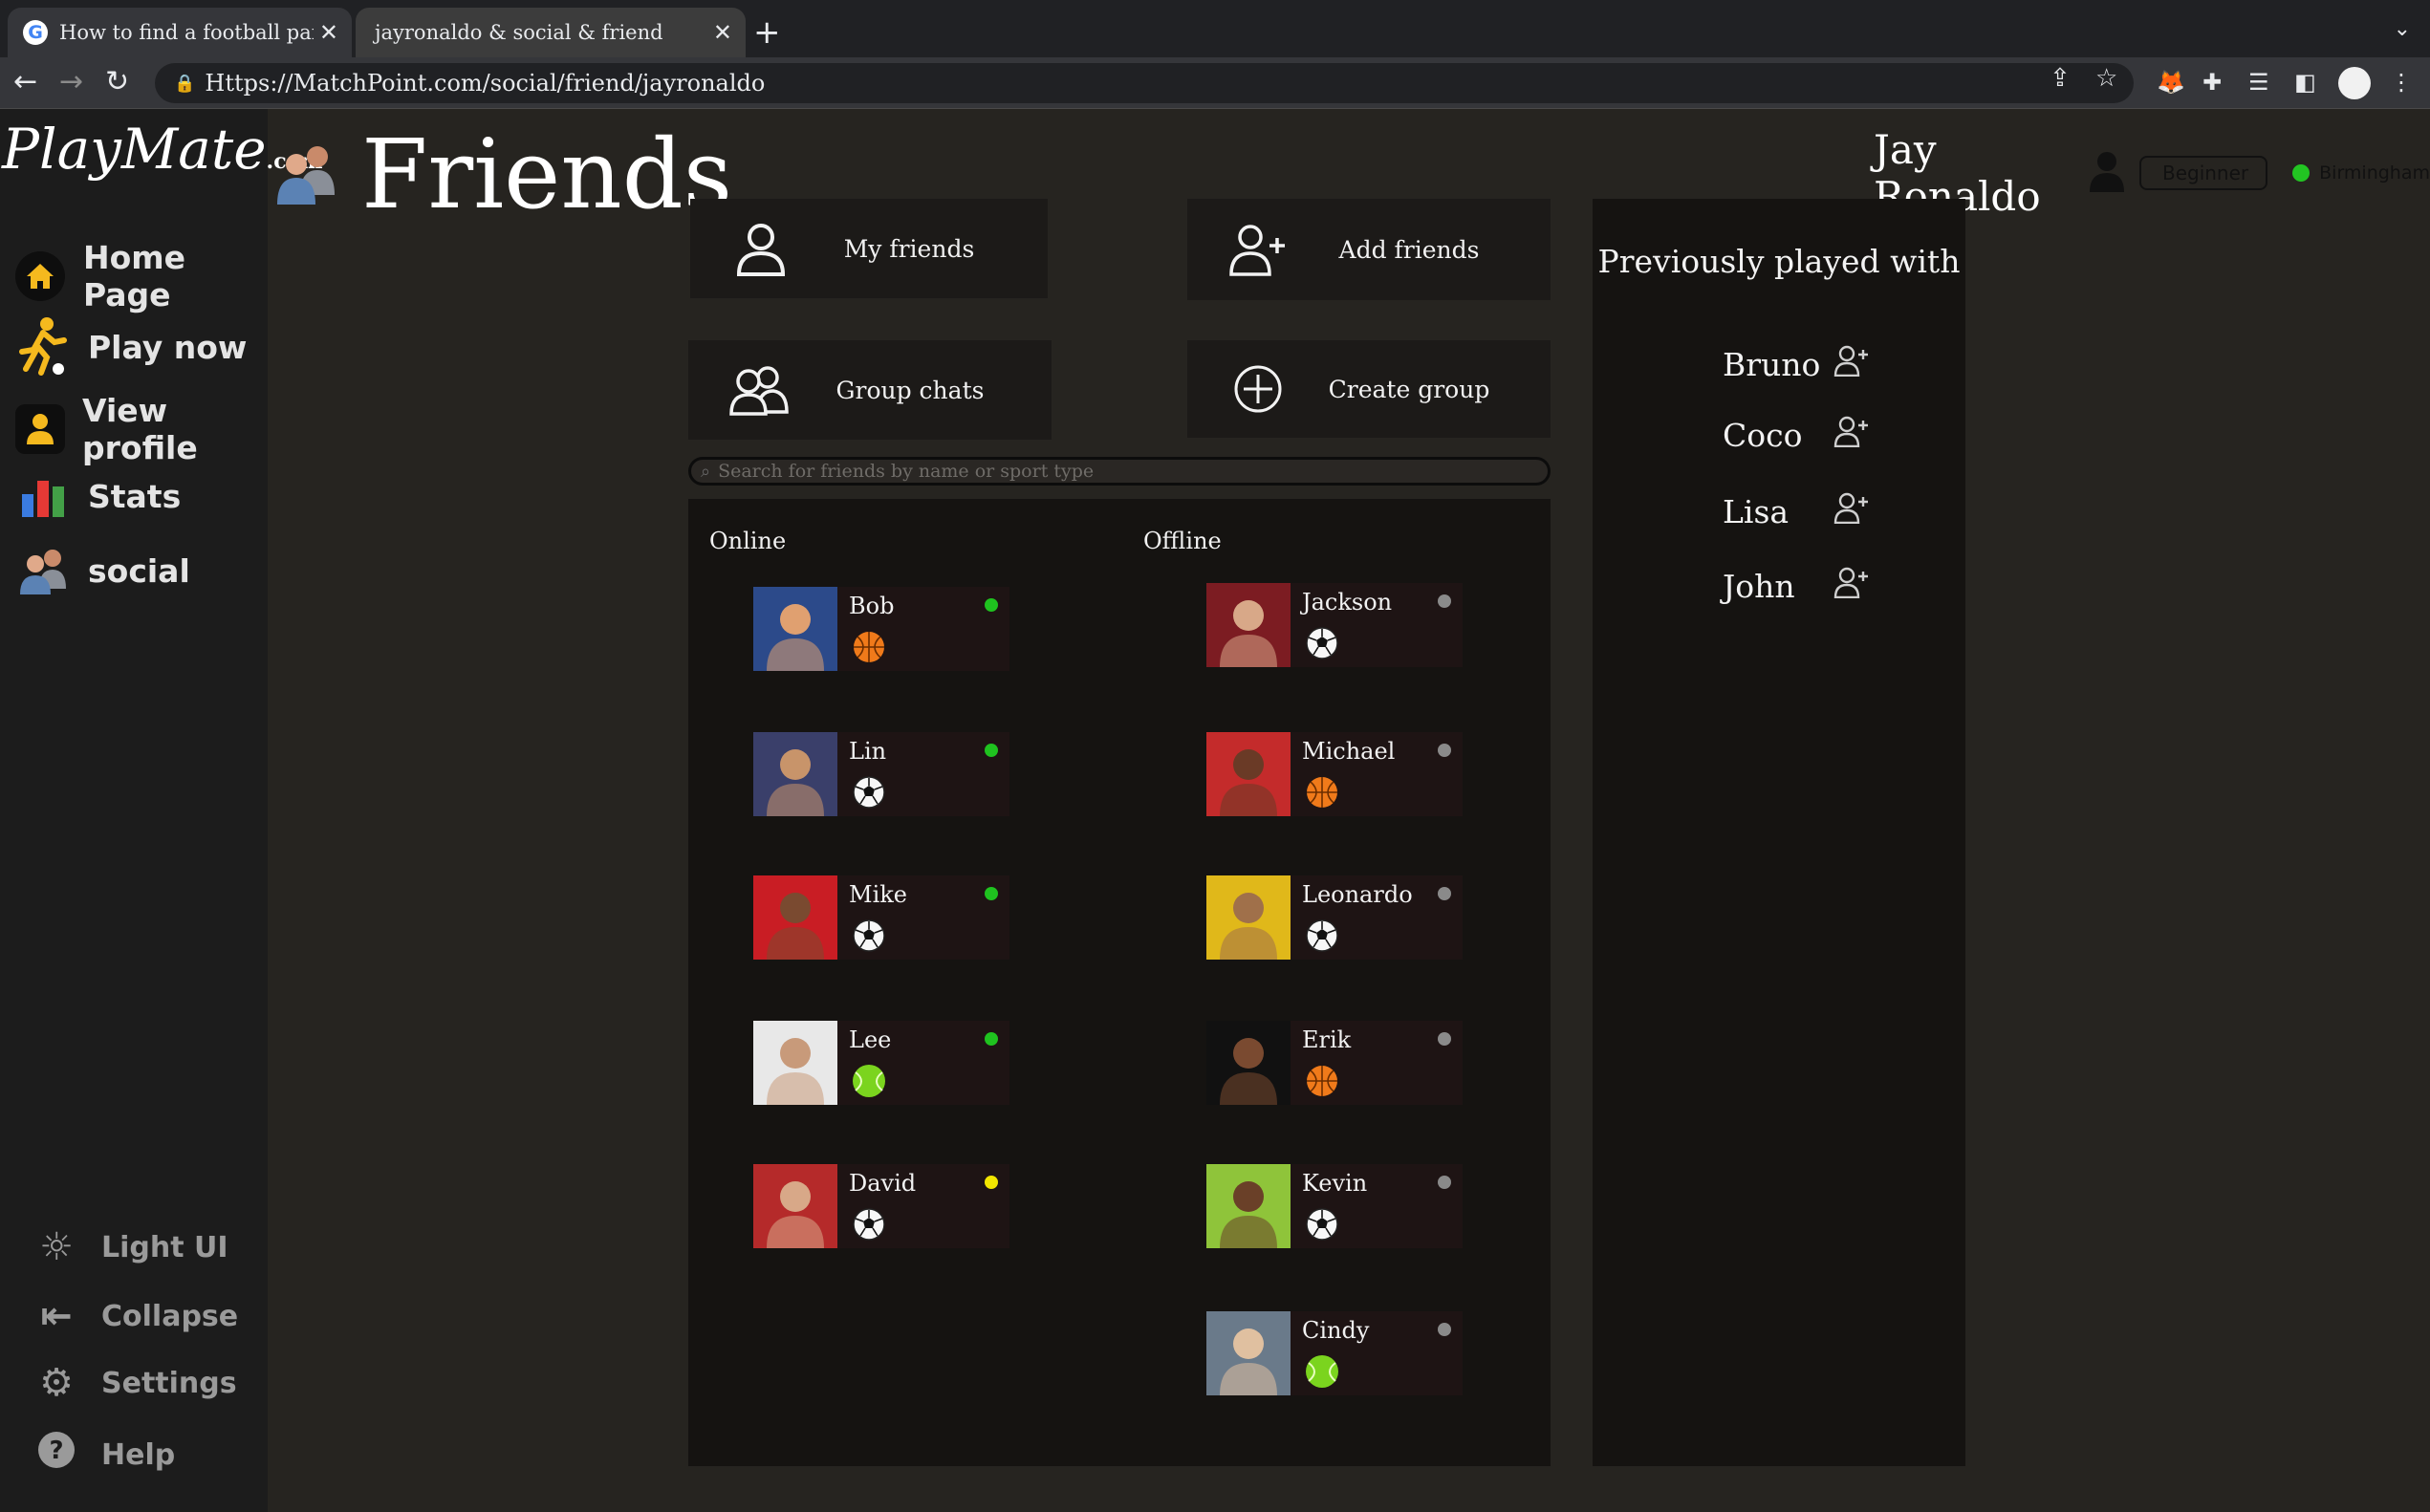 The width and height of the screenshot is (2430, 1512). Describe the element at coordinates (869, 647) in the screenshot. I see `basketball-icon` at that location.